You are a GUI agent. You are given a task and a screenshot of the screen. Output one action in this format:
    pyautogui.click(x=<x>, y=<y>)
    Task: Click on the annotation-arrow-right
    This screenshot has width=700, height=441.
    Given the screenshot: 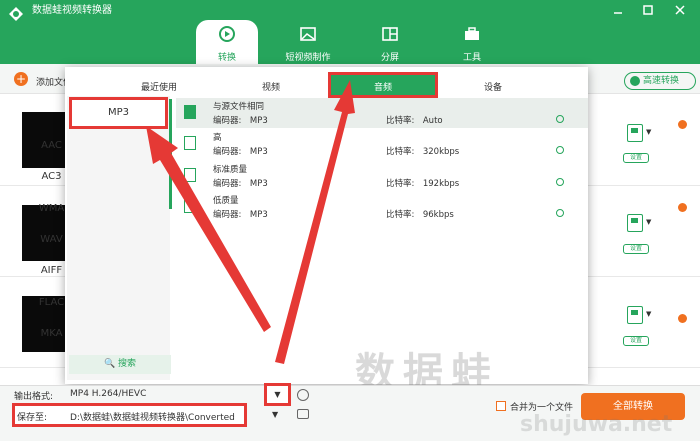 What is the action you would take?
    pyautogui.click(x=315, y=222)
    